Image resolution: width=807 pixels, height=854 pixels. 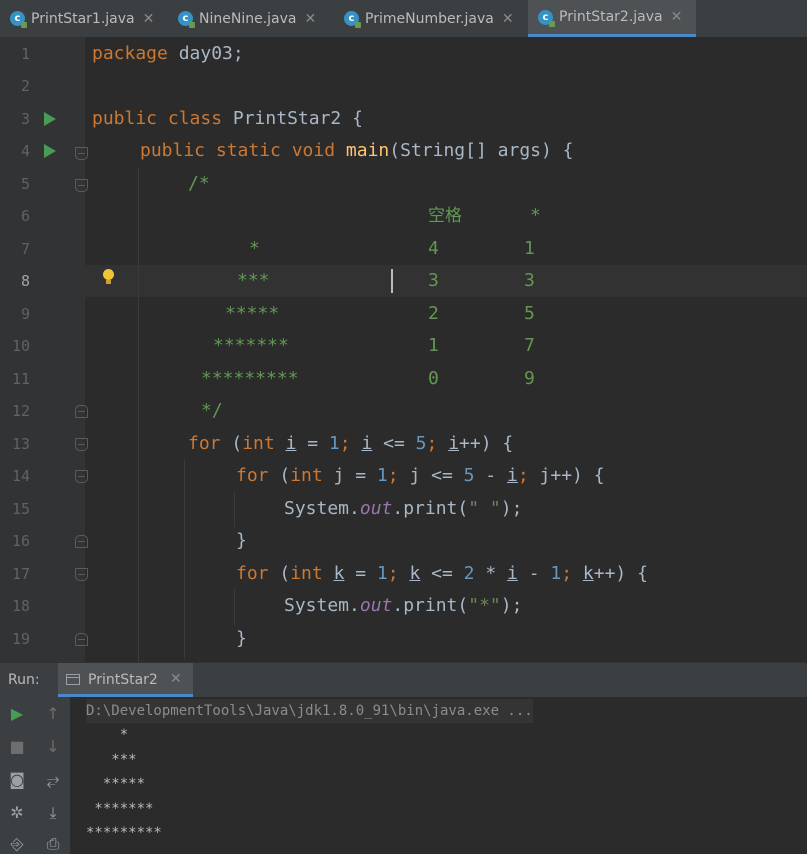 What do you see at coordinates (403, 508) in the screenshot?
I see `code-line-15: System.out.print(" ");` at bounding box center [403, 508].